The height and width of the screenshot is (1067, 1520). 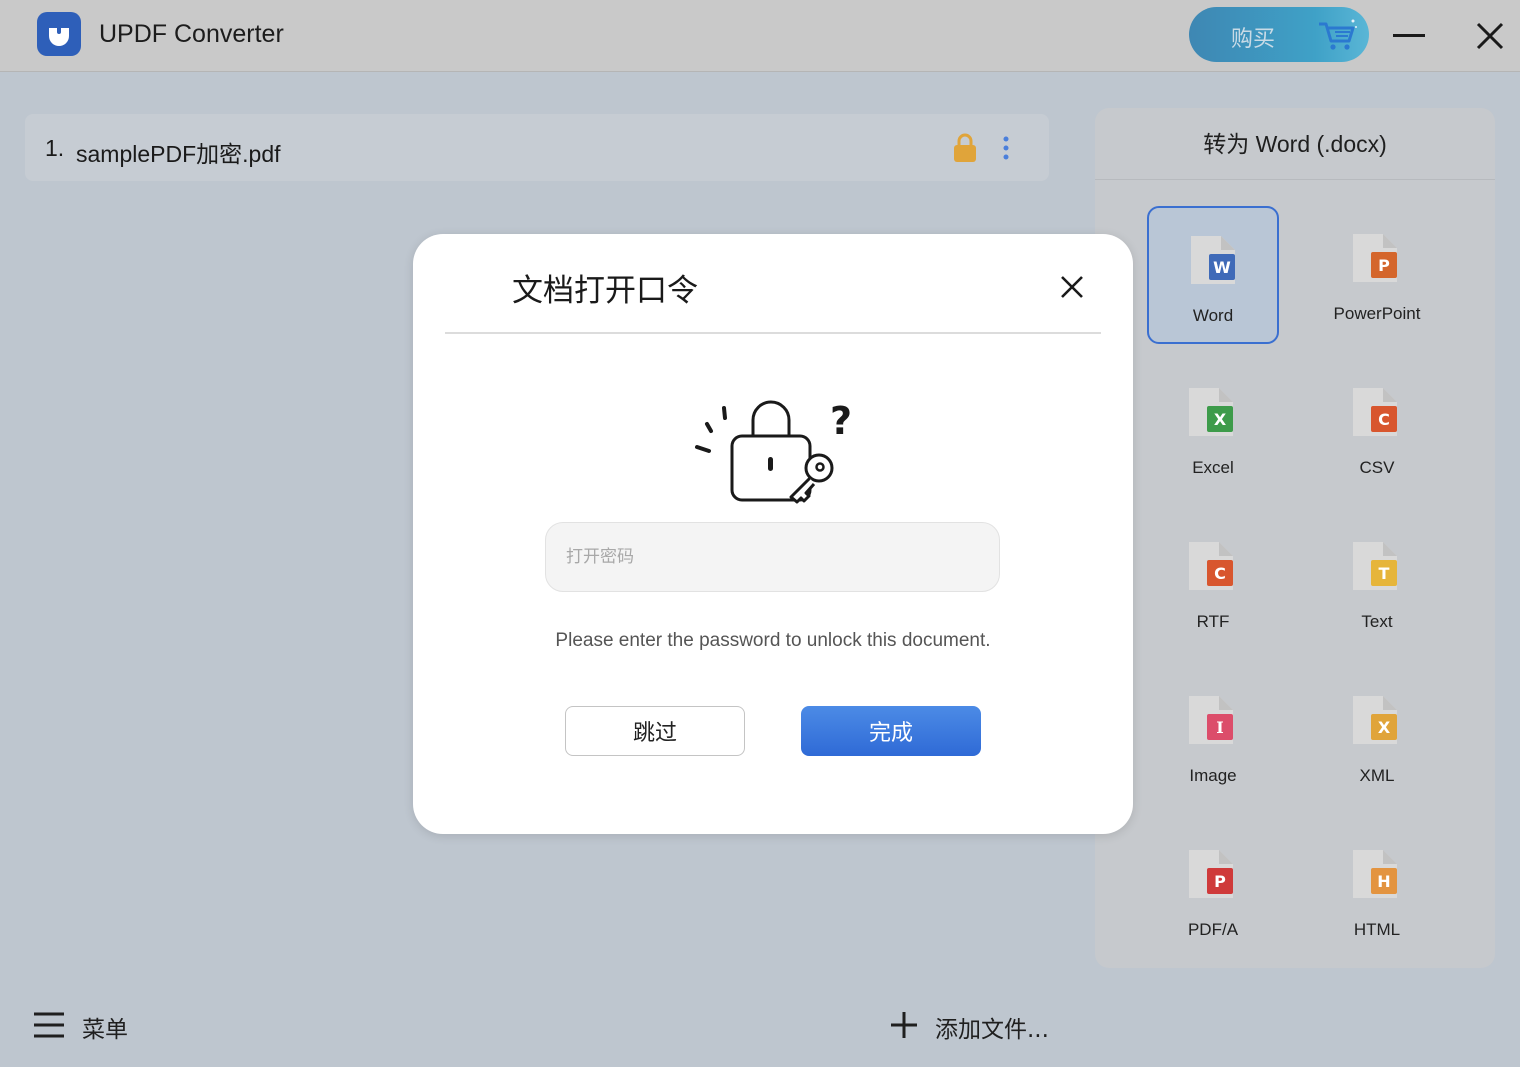 I want to click on format-csv: C CSV, so click(x=1377, y=429).